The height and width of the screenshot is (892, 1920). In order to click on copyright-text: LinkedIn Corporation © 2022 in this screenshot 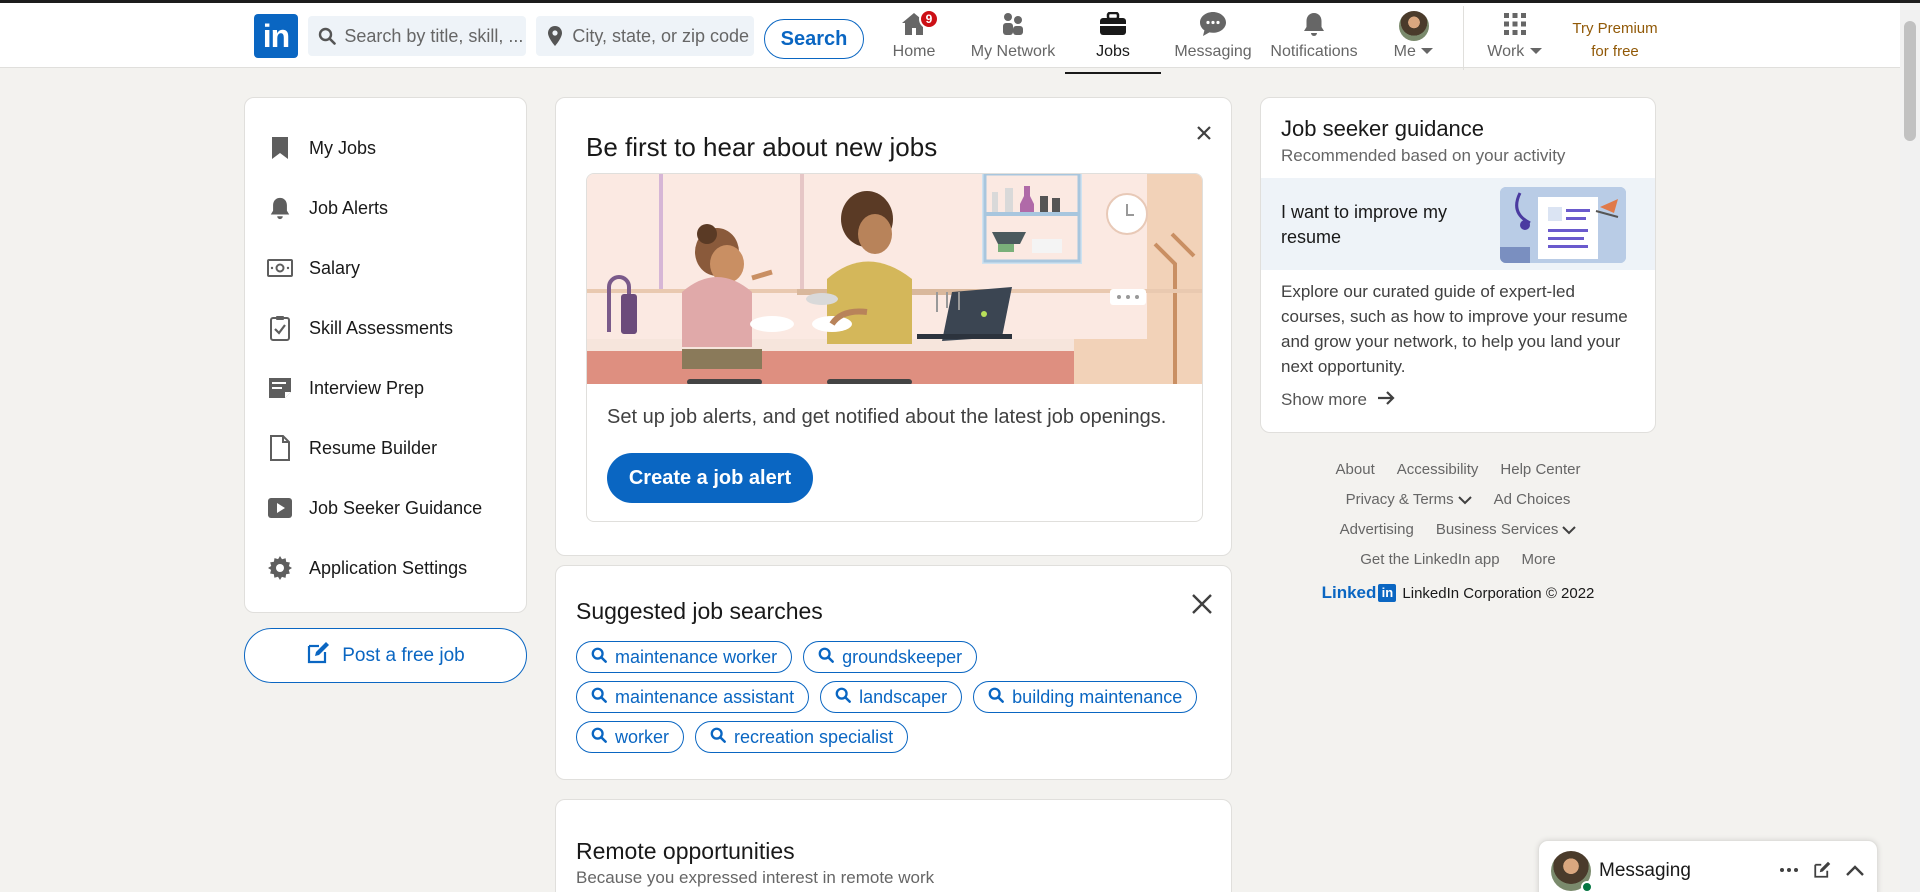, I will do `click(1498, 593)`.